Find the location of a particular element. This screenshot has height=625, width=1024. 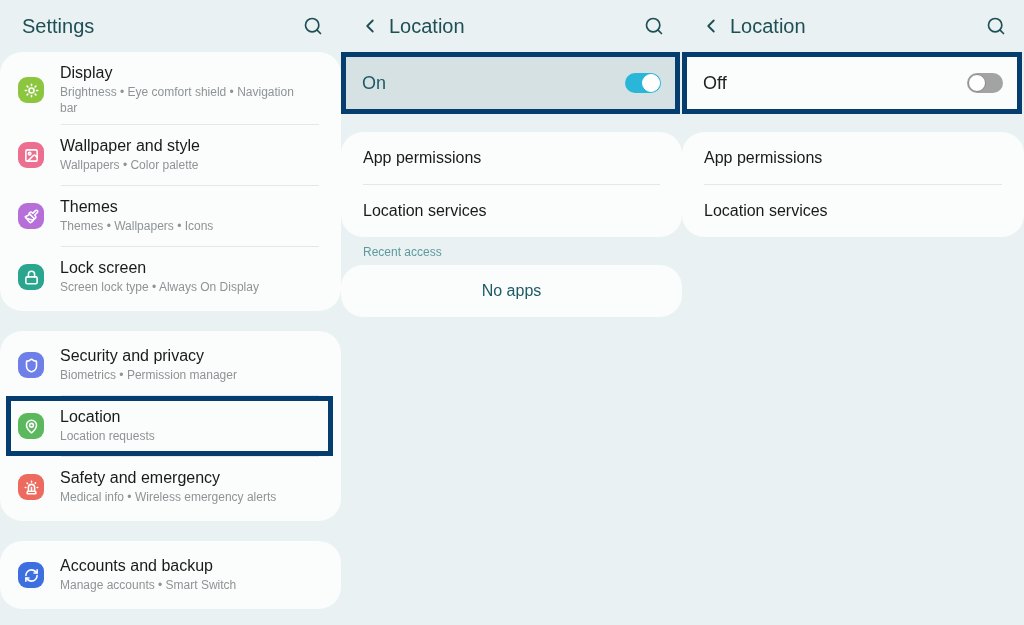

settings-item: Security and privacy Biometrics • Permission manager is located at coordinates (169, 365).